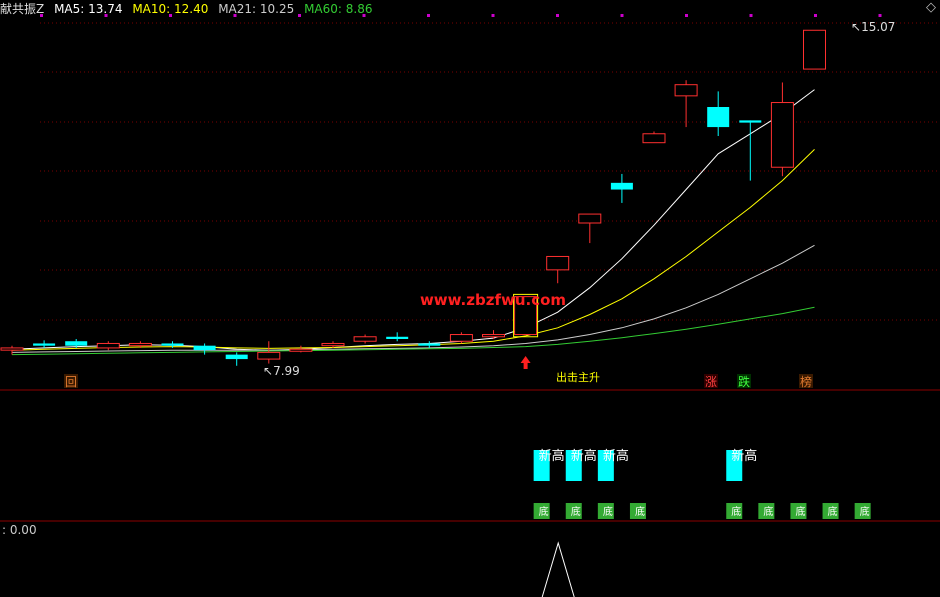 This screenshot has width=940, height=597. I want to click on green-marker-label-0: 底, so click(544, 511).